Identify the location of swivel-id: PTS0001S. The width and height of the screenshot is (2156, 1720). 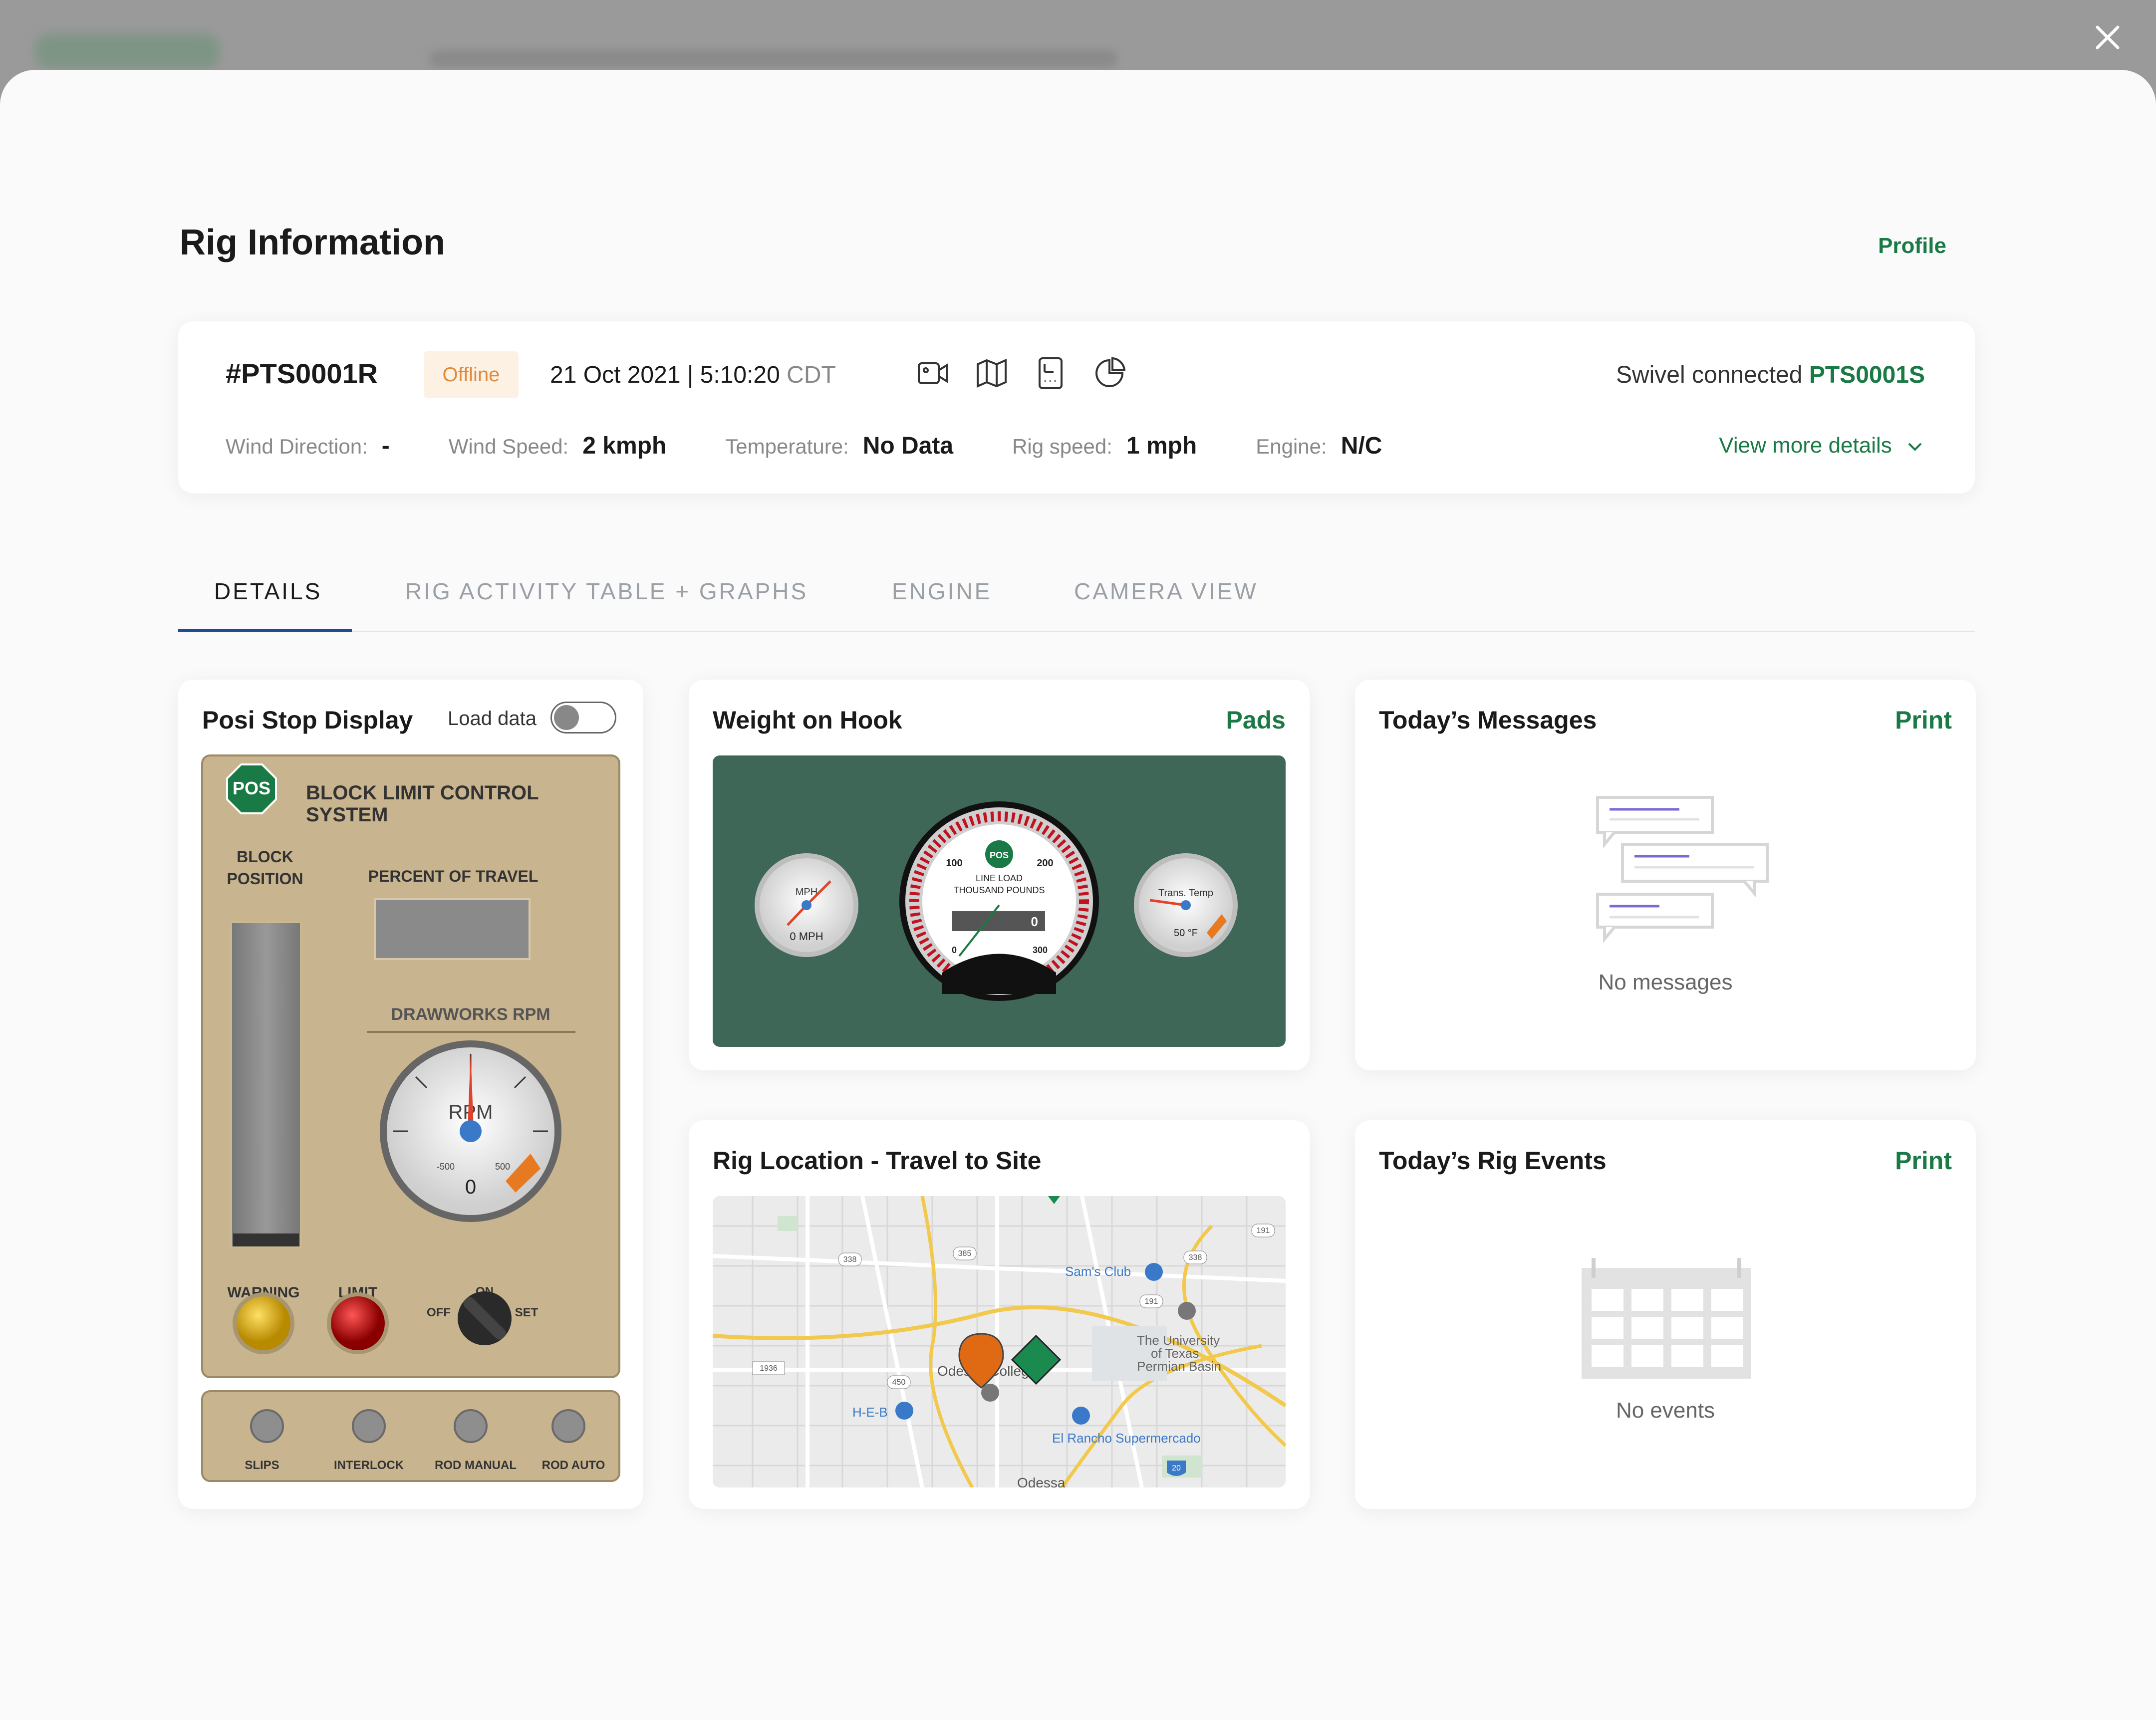
(1867, 375).